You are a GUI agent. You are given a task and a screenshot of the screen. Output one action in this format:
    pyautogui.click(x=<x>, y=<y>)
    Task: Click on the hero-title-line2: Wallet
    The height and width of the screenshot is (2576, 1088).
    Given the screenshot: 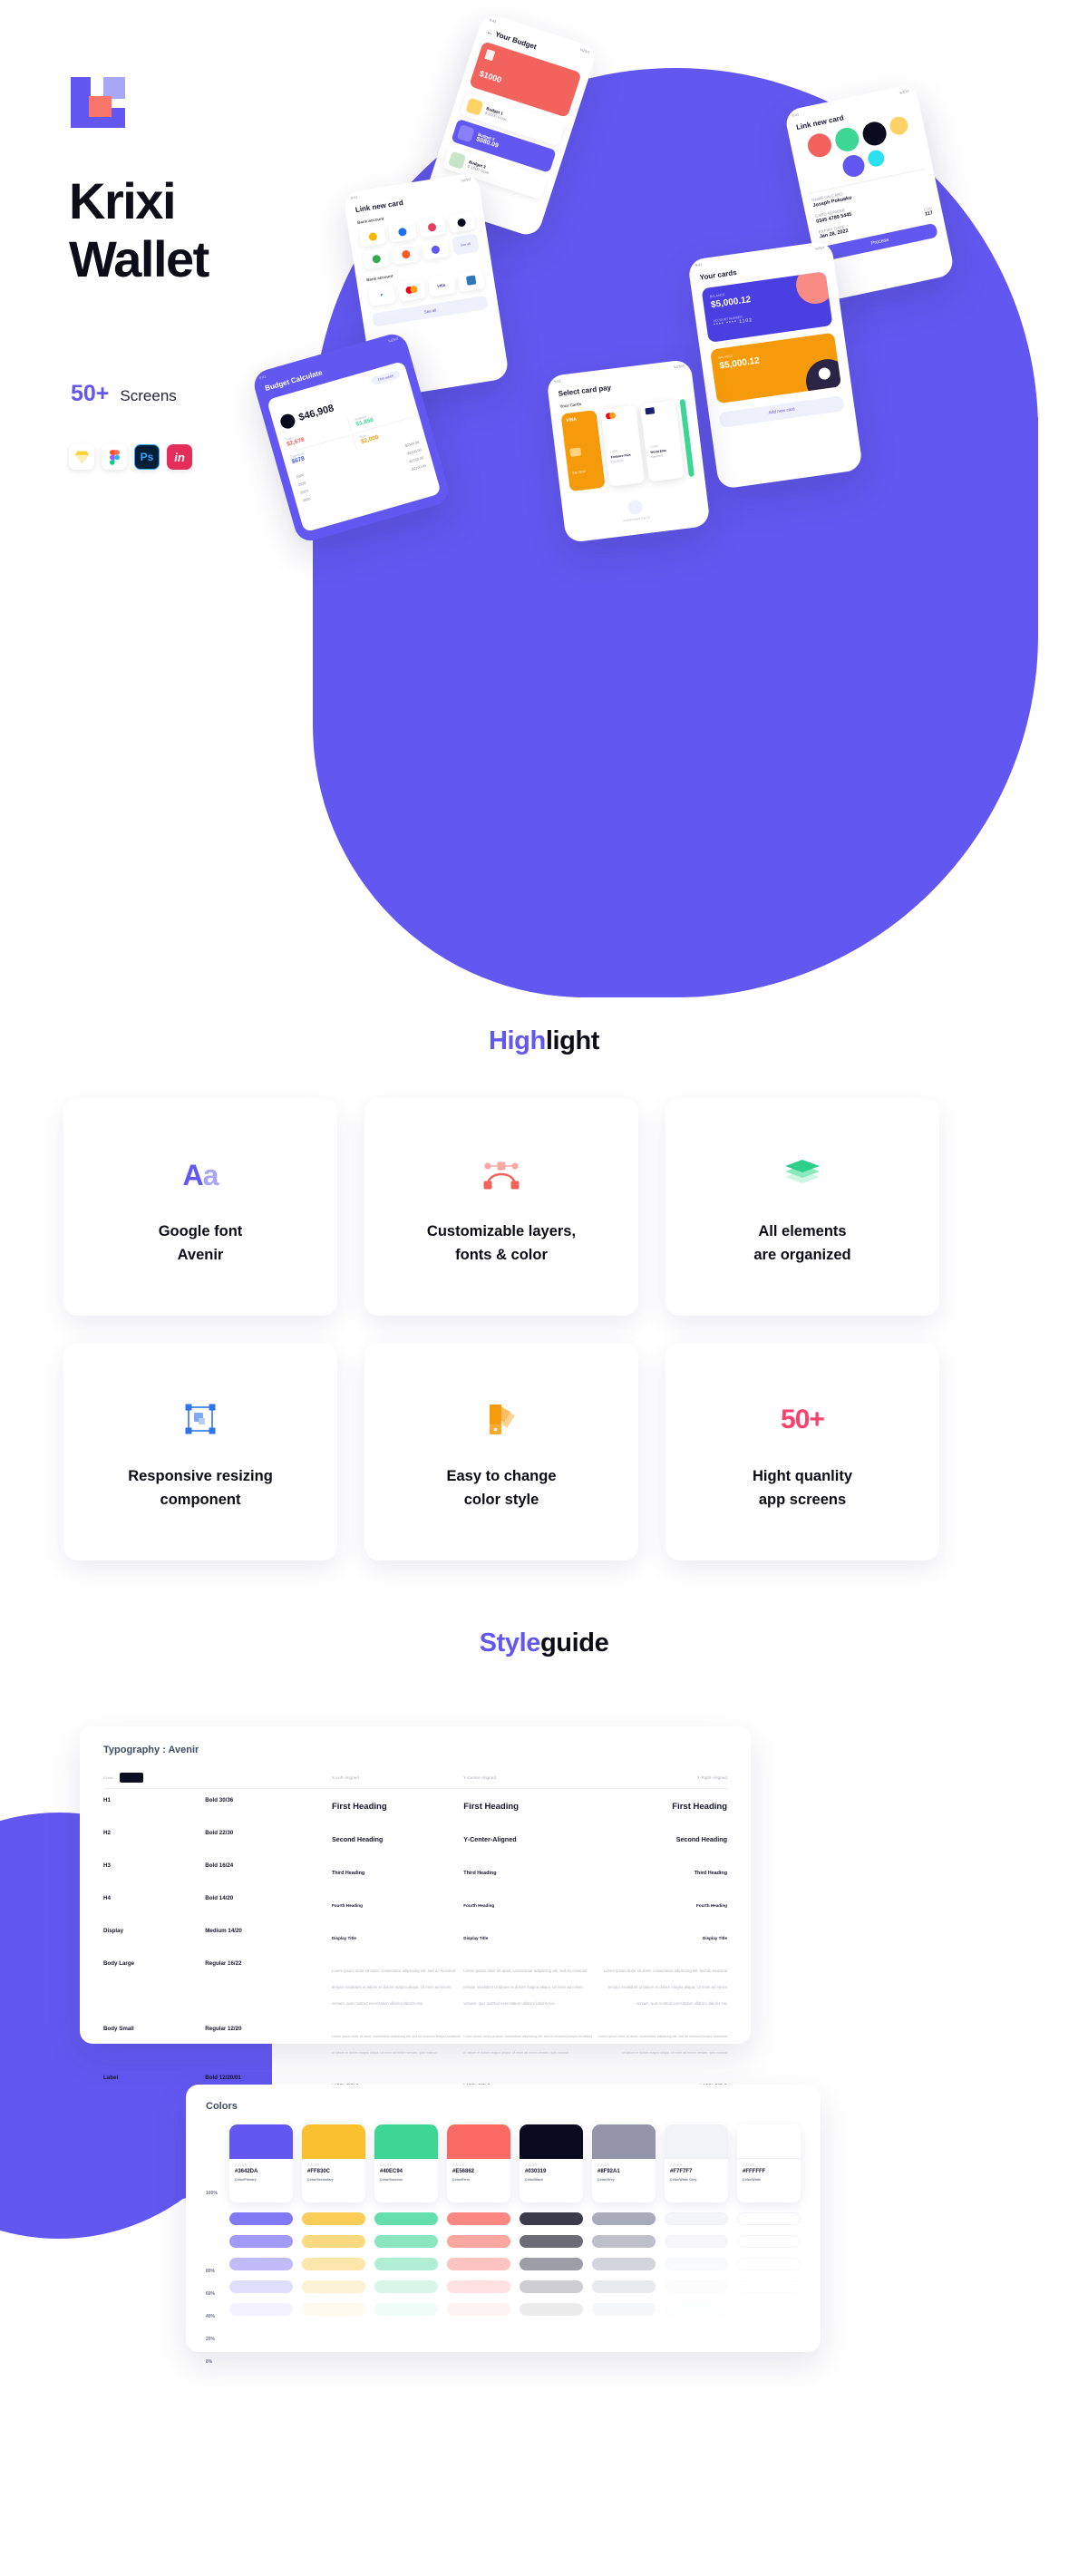 What is the action you would take?
    pyautogui.click(x=139, y=258)
    